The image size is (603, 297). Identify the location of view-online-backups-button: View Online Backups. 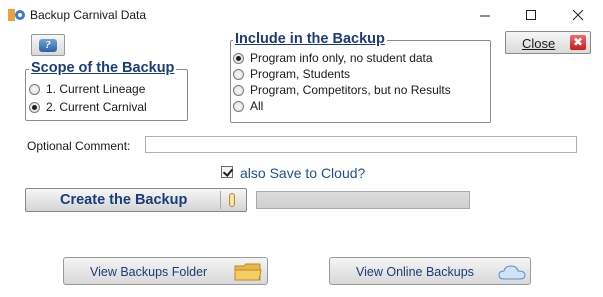
(430, 271).